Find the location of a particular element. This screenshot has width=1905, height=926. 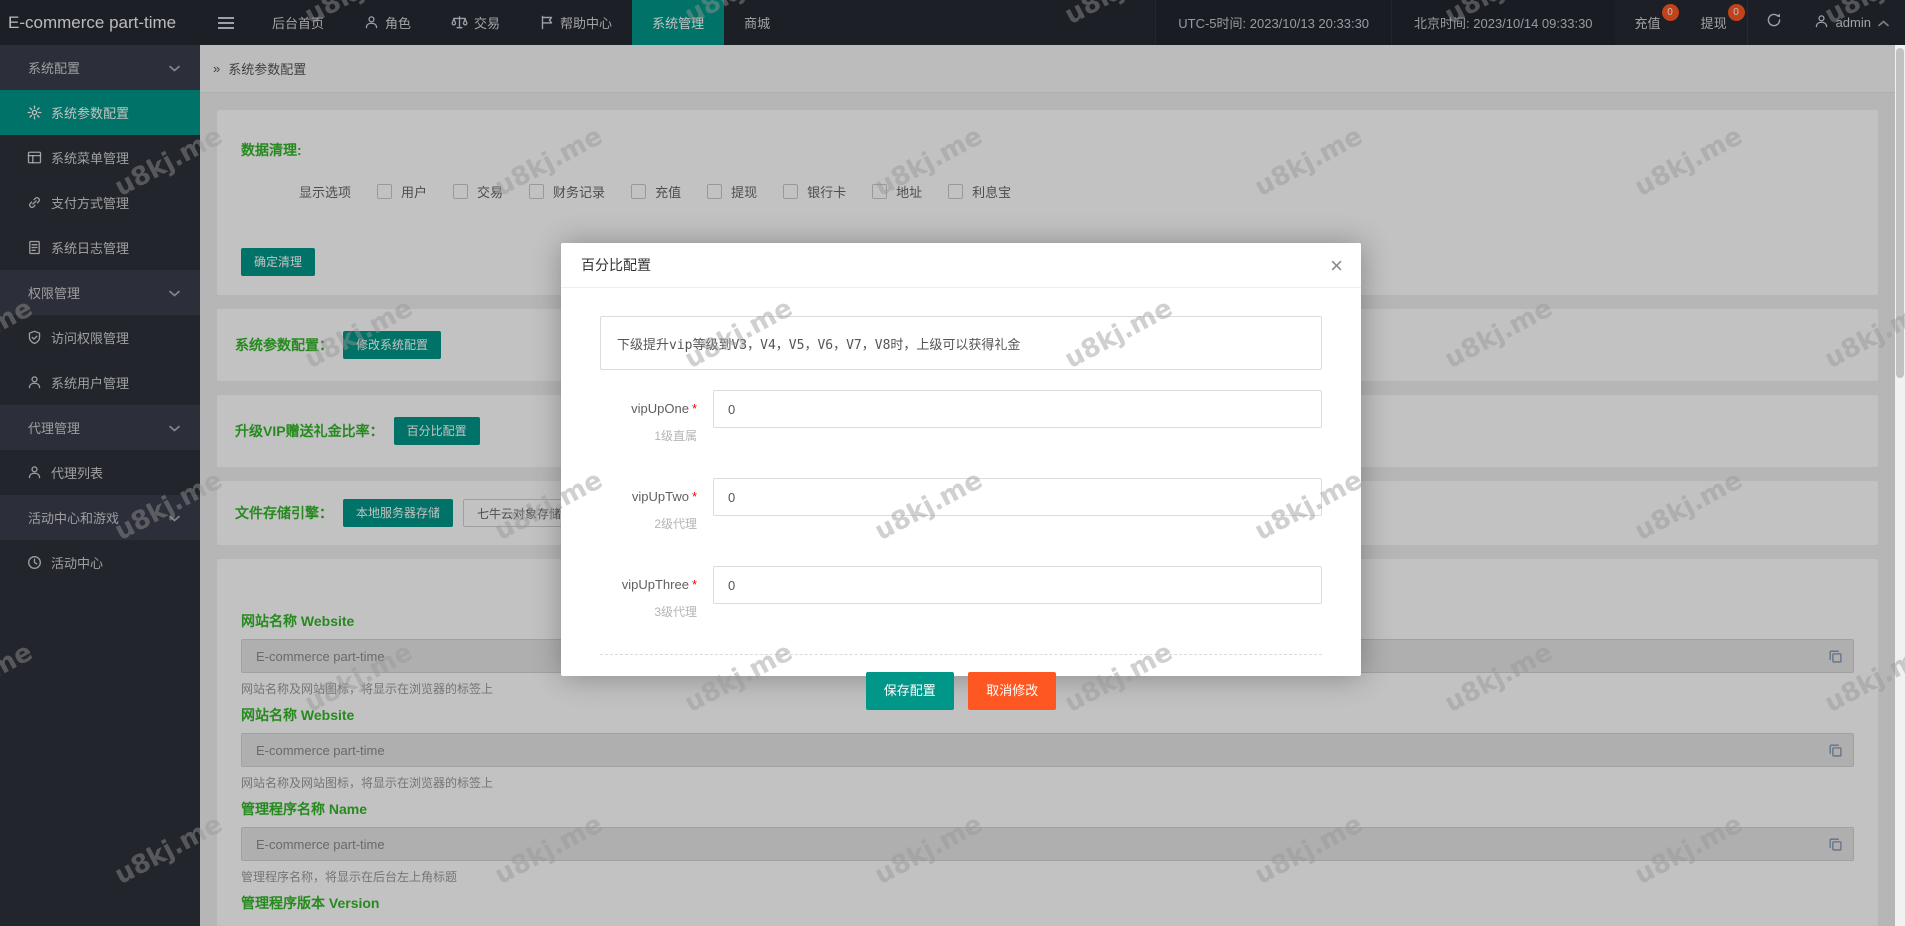

vipUpThree-input is located at coordinates (1017, 585).